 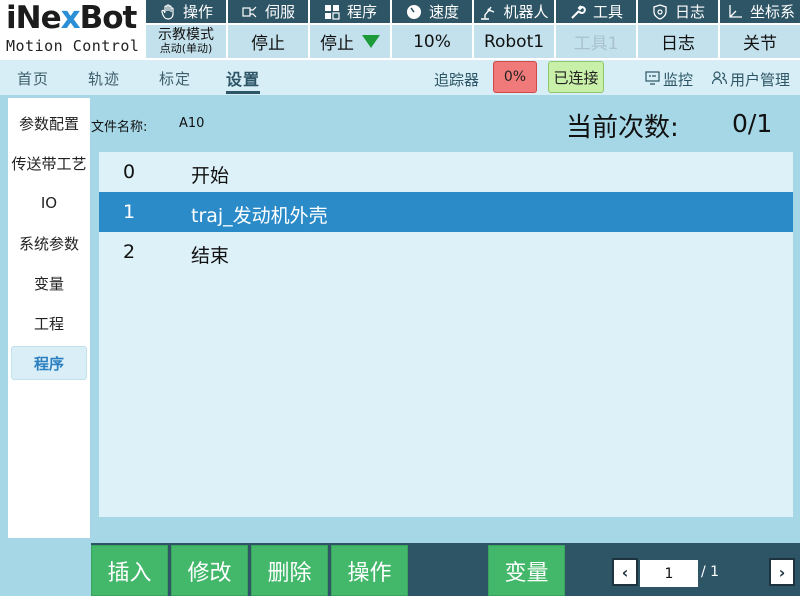 What do you see at coordinates (369, 570) in the screenshot?
I see `operate-button: 操作` at bounding box center [369, 570].